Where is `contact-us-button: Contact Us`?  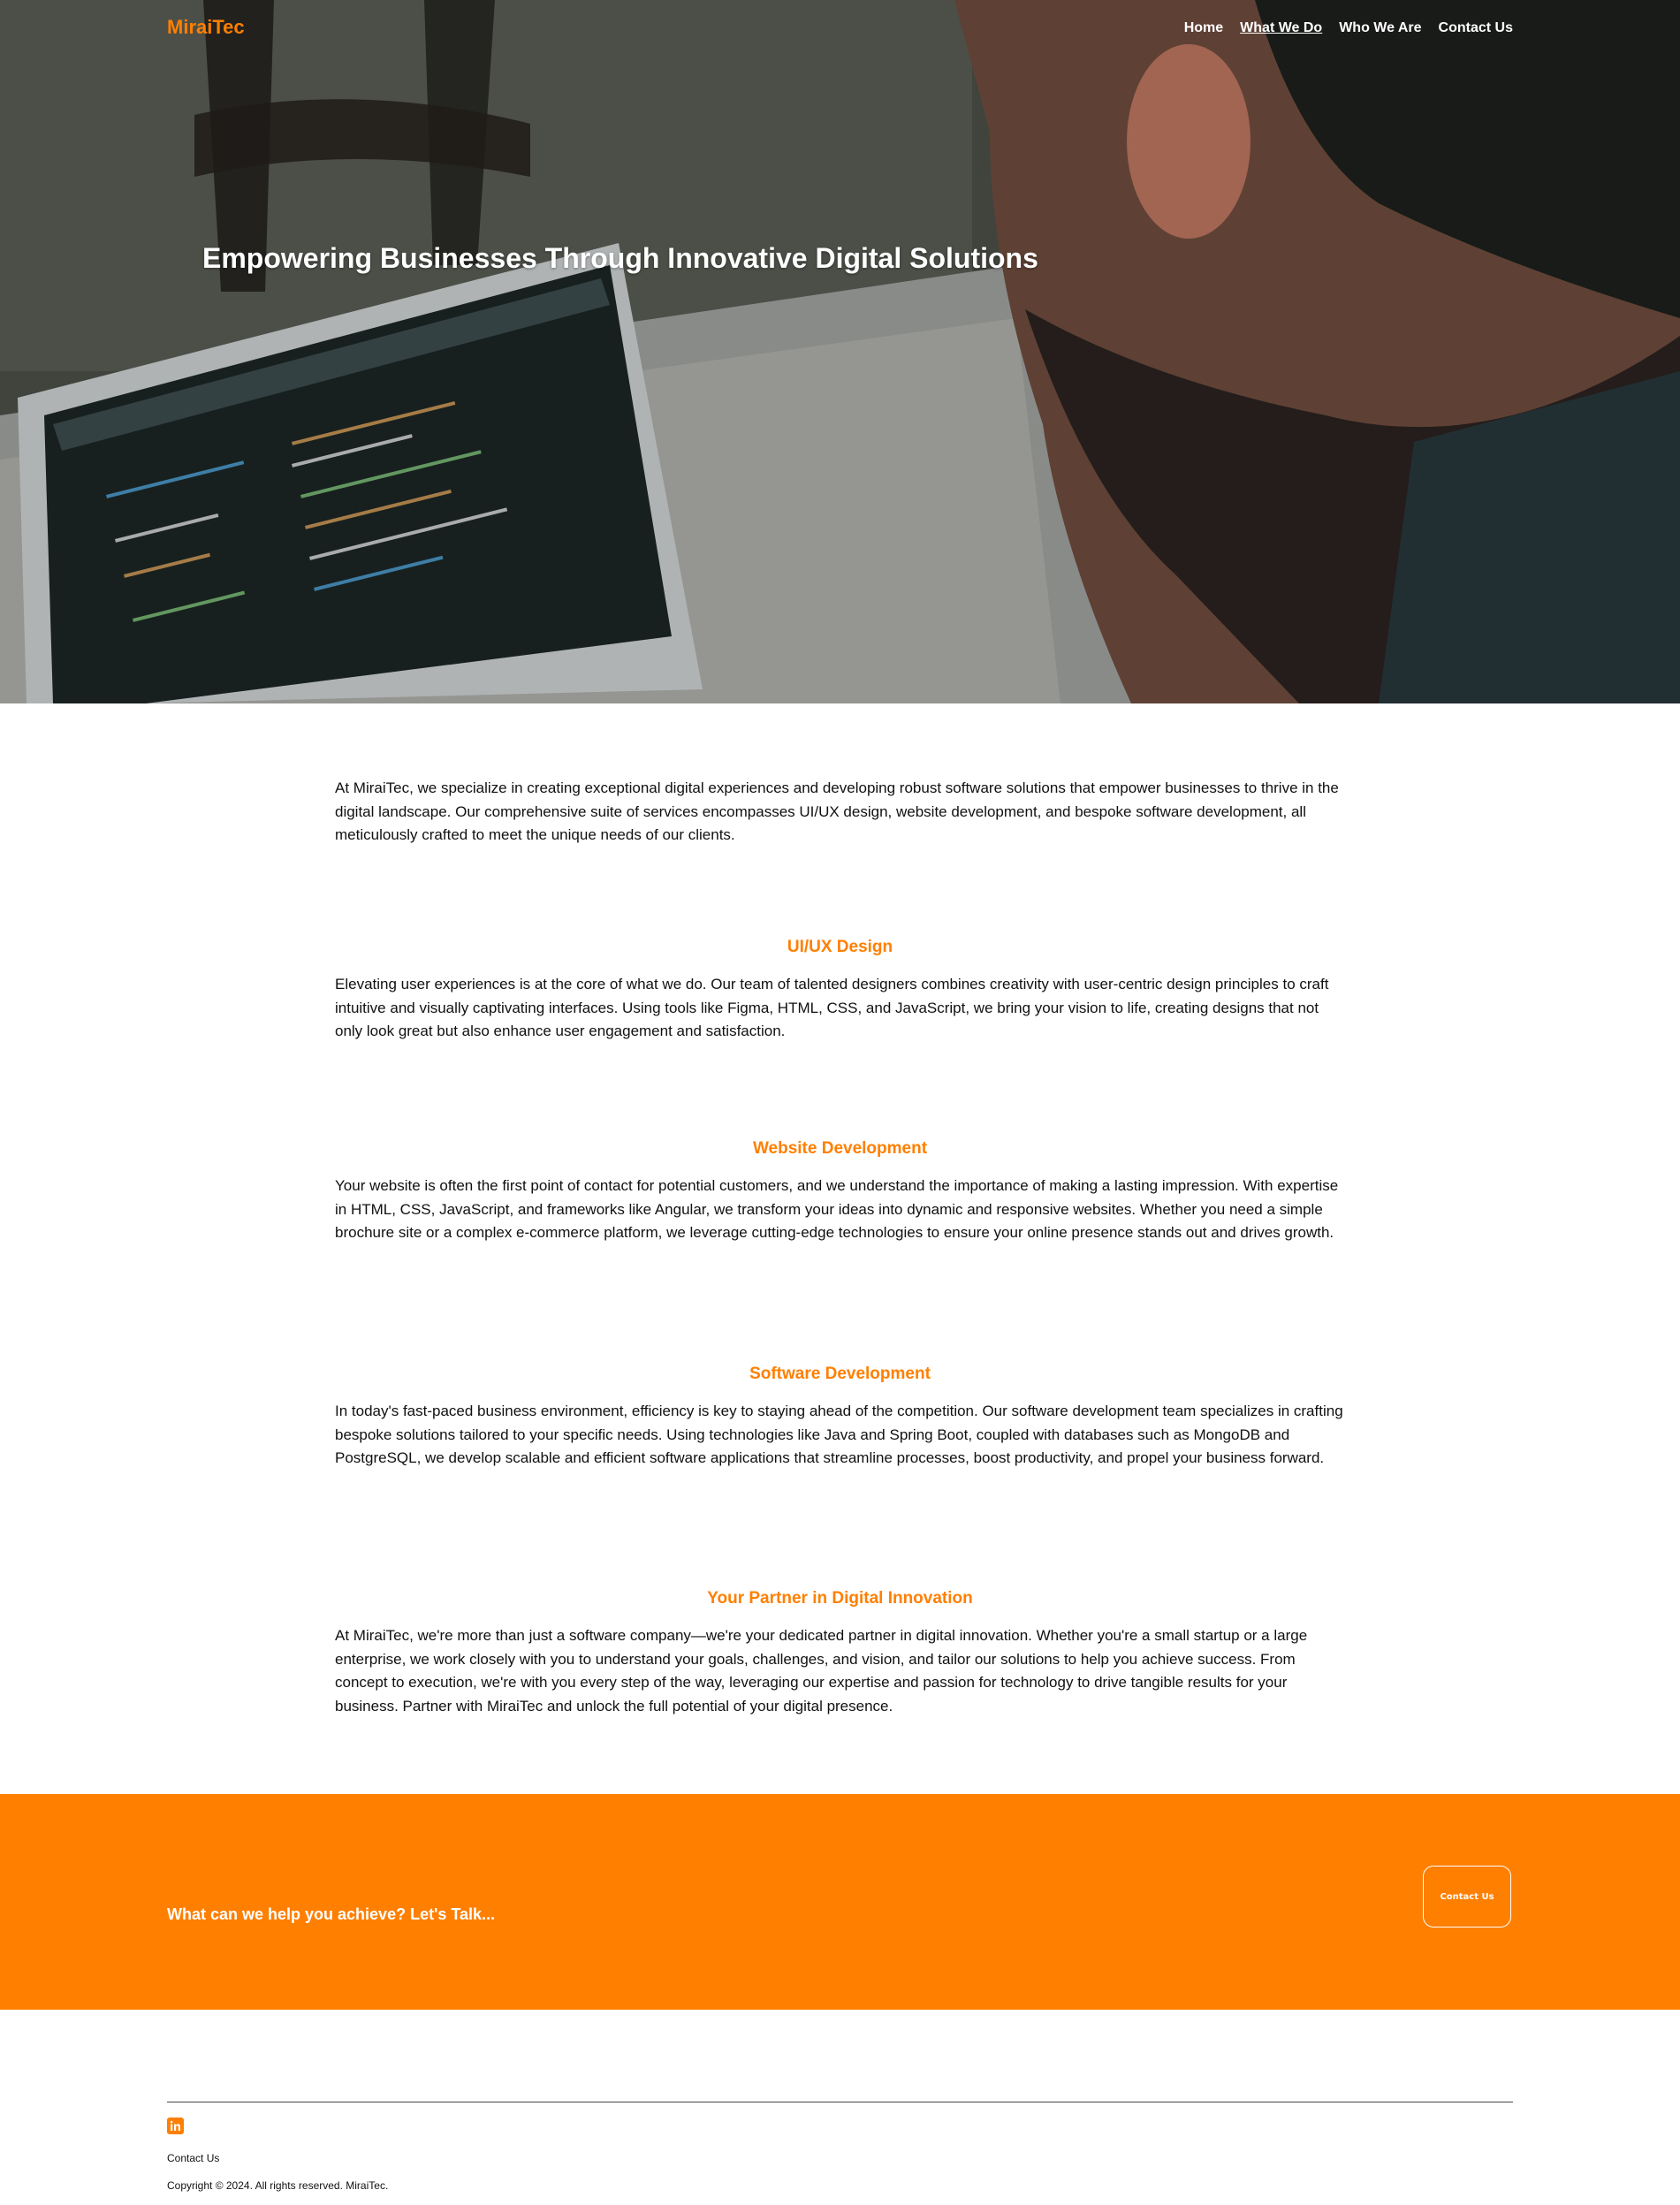
contact-us-button: Contact Us is located at coordinates (1467, 1897).